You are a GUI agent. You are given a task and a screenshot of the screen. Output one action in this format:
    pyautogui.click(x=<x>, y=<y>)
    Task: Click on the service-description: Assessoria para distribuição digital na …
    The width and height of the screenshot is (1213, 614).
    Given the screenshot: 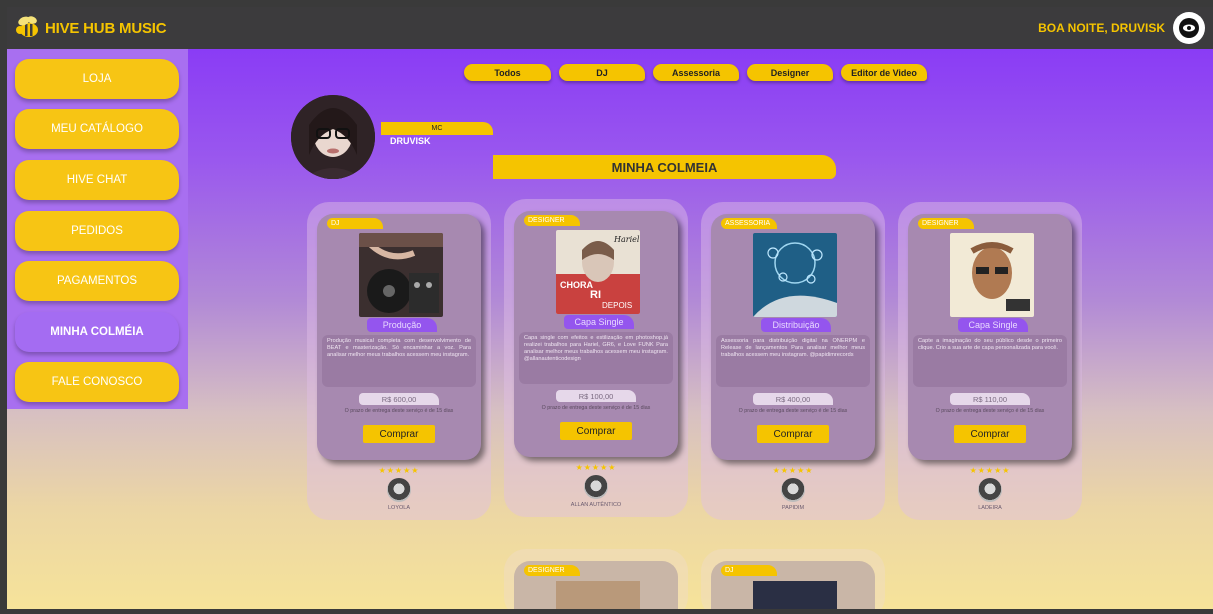 What is the action you would take?
    pyautogui.click(x=793, y=361)
    